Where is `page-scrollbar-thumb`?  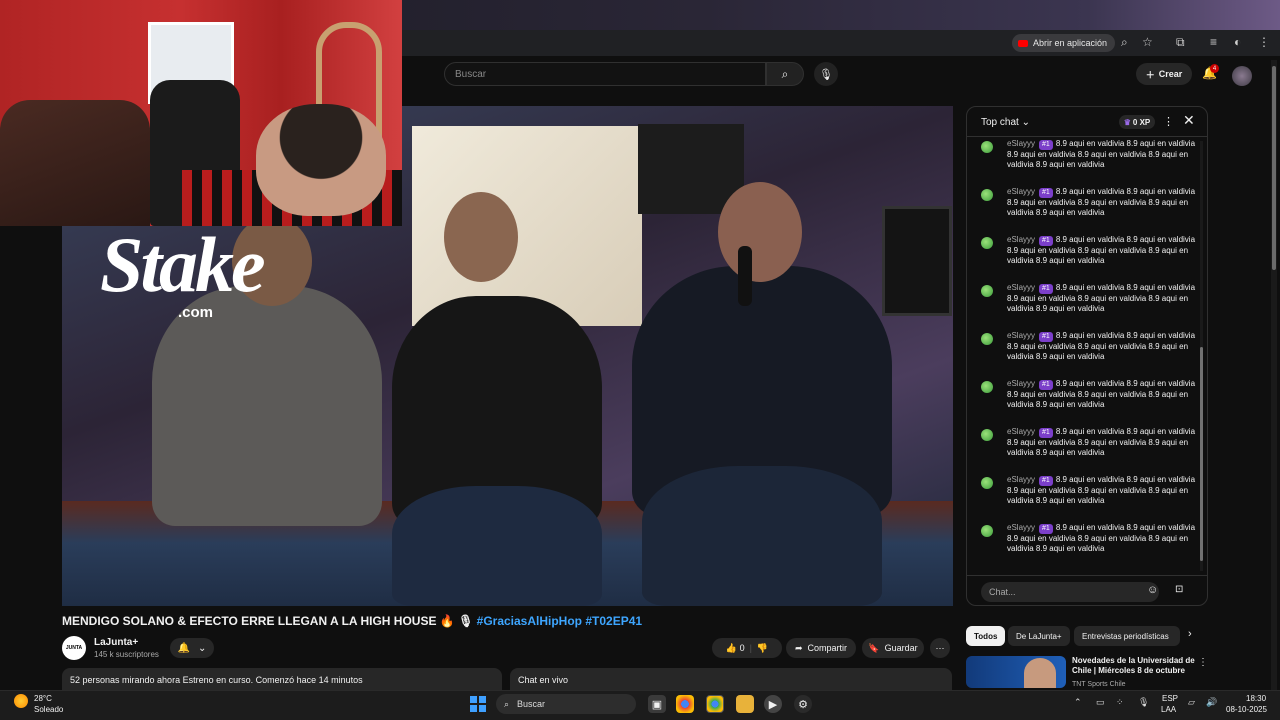
page-scrollbar-thumb is located at coordinates (1274, 168).